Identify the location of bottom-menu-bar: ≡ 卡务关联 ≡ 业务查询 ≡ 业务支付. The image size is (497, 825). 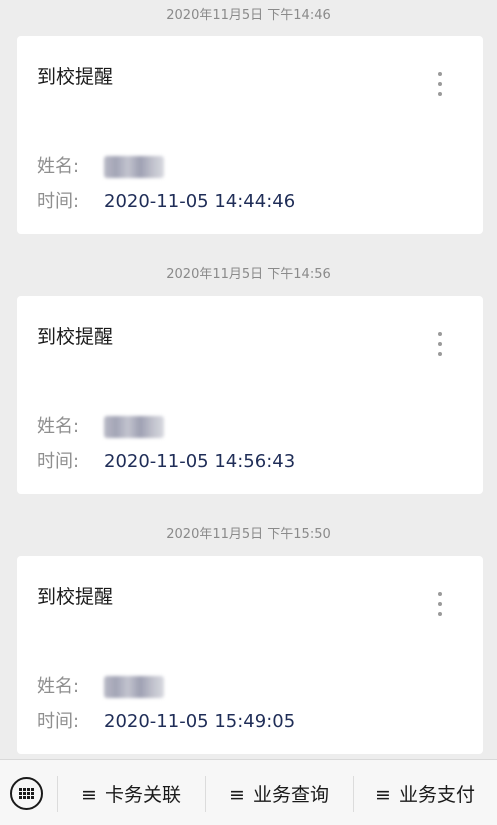
(248, 792).